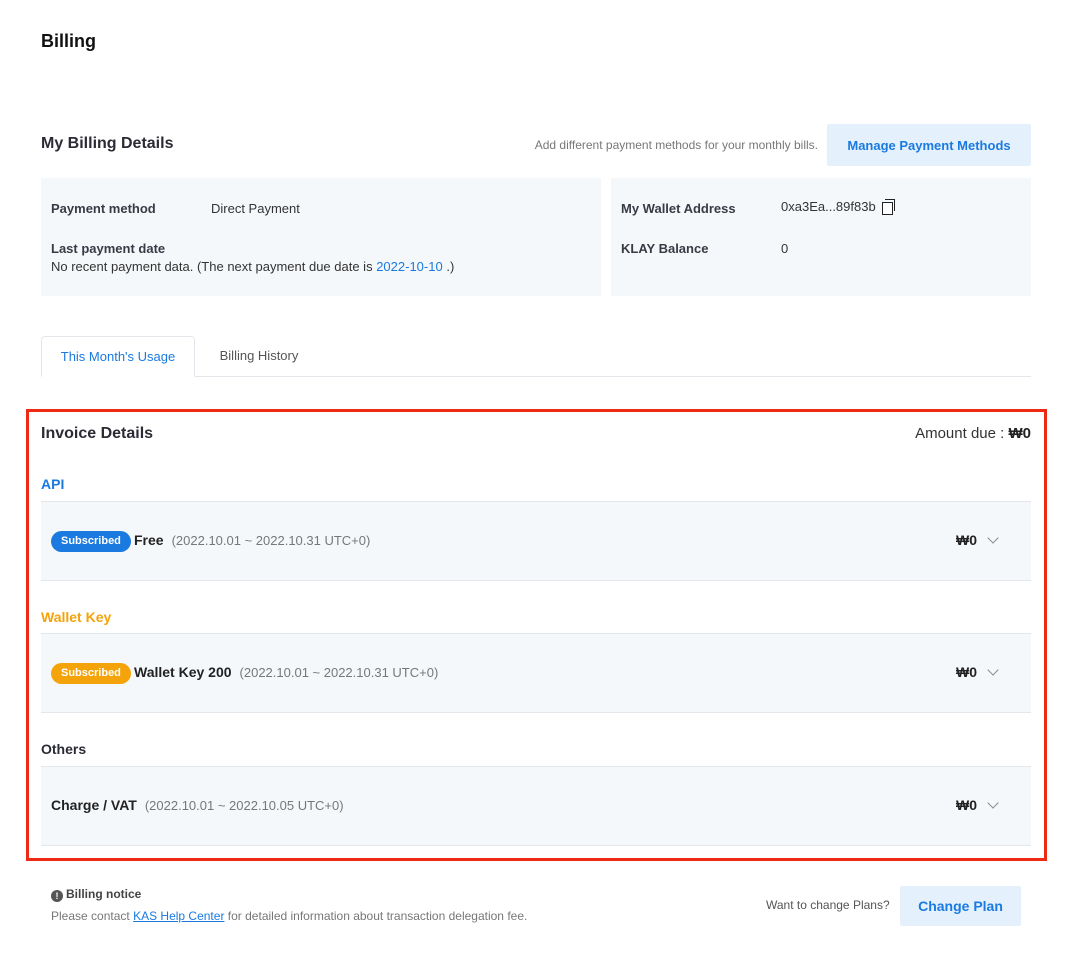  Describe the element at coordinates (108, 248) in the screenshot. I see `last-payment-label: Last payment date` at that location.